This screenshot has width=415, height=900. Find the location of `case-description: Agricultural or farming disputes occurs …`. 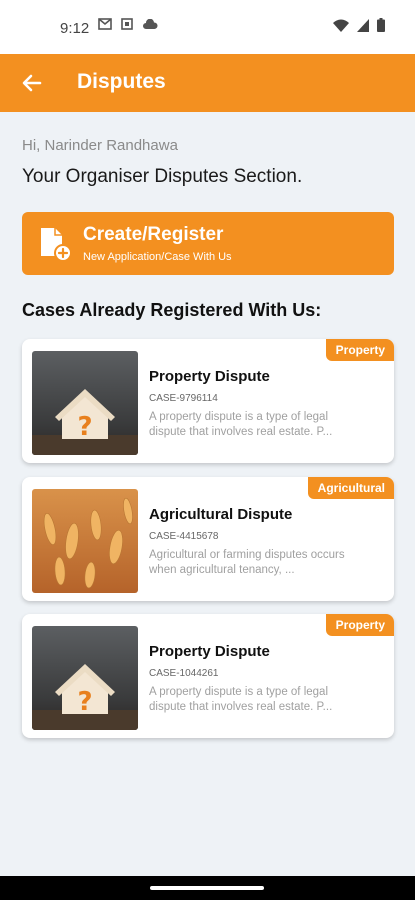

case-description: Agricultural or farming disputes occurs … is located at coordinates (247, 562).